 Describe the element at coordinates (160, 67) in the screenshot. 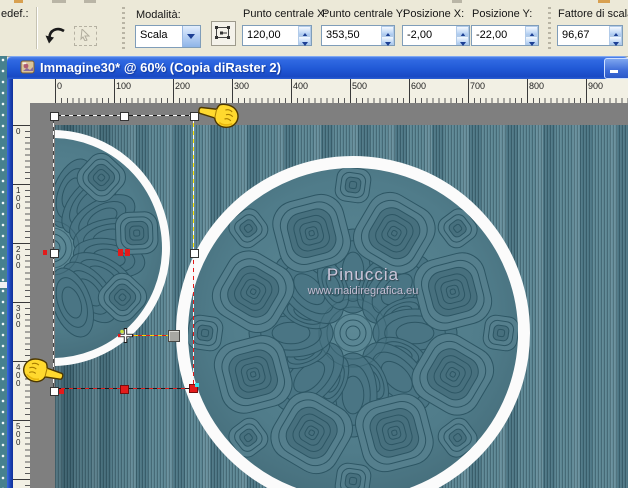

I see `window-title: Immagine30* @ 60% (Copia diRaster 2)` at that location.